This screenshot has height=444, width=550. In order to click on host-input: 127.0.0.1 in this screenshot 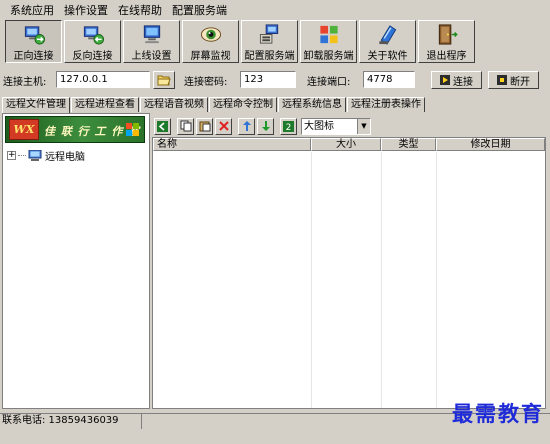, I will do `click(103, 79)`.